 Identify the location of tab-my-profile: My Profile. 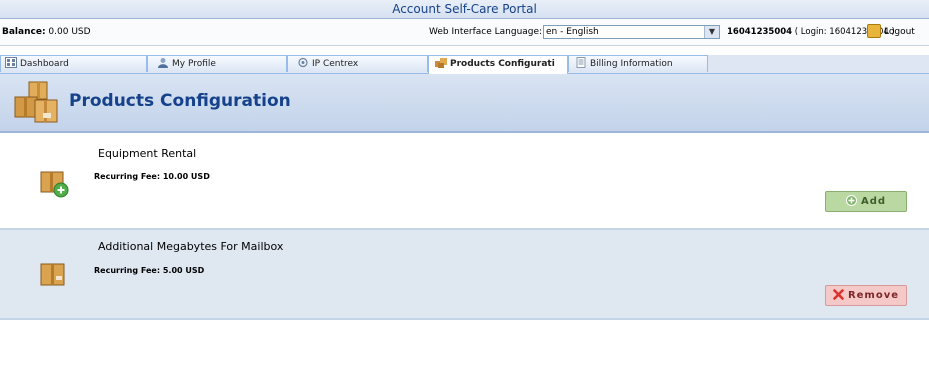
(217, 63).